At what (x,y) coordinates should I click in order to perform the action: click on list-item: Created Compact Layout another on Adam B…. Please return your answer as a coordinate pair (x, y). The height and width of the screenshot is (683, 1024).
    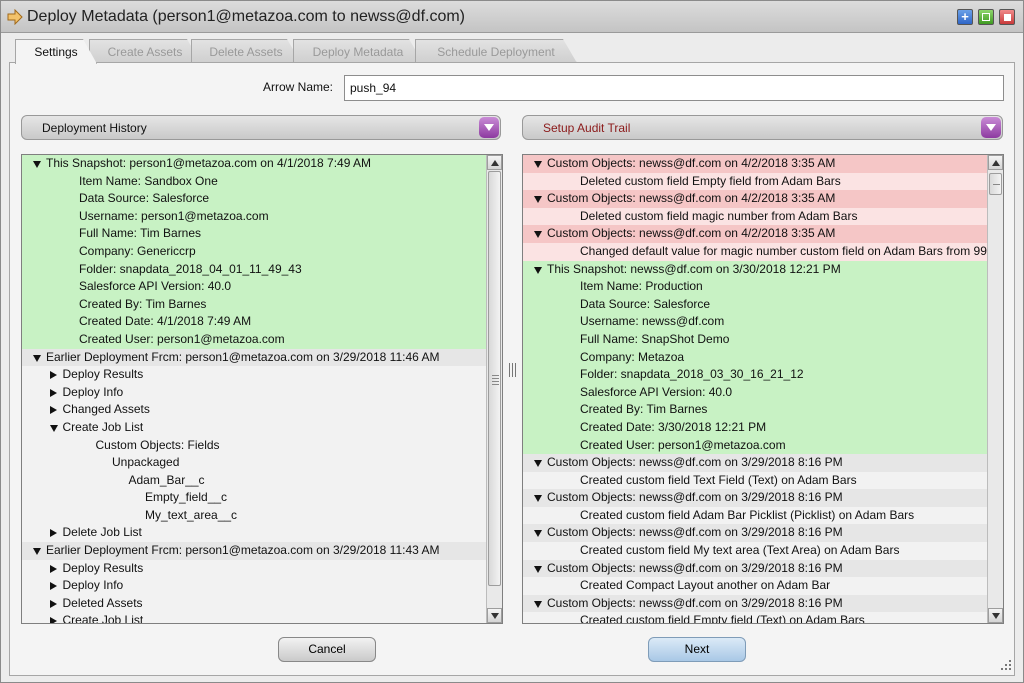
    Looking at the image, I should click on (755, 586).